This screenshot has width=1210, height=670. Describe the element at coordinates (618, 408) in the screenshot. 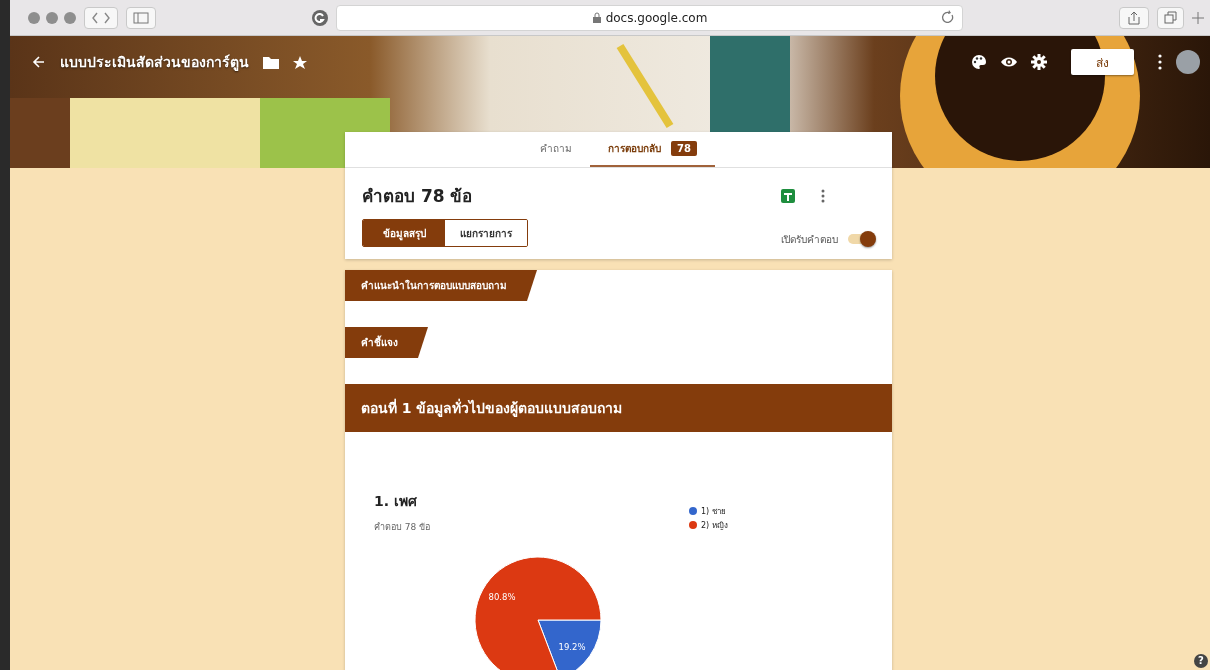

I see `section-banner: ตอนที่ 1 ข้อมูลทั่วไปของผู้ตอบแบบสอบถาม` at that location.